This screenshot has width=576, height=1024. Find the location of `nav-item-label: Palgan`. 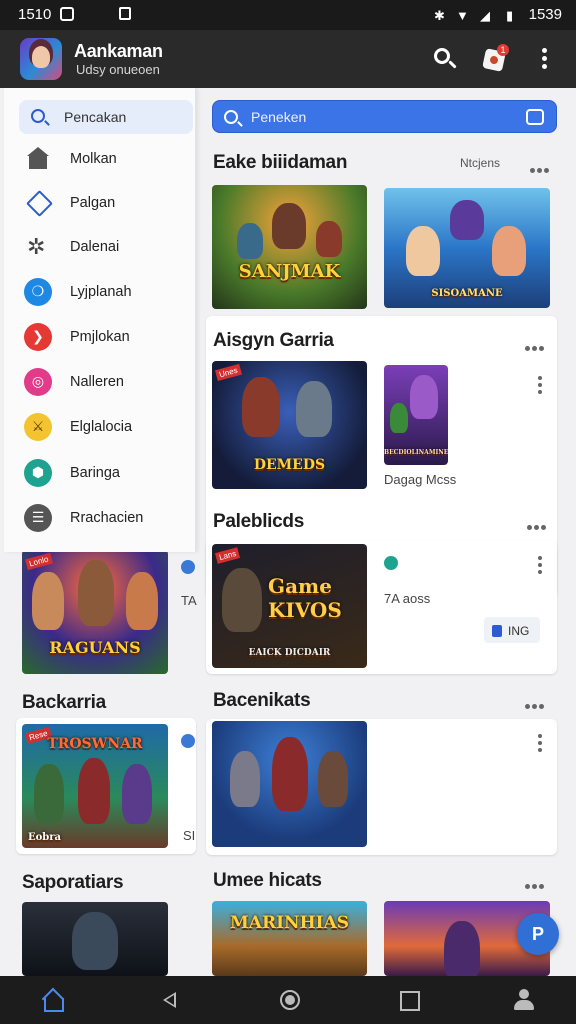

nav-item-label: Palgan is located at coordinates (93, 203).